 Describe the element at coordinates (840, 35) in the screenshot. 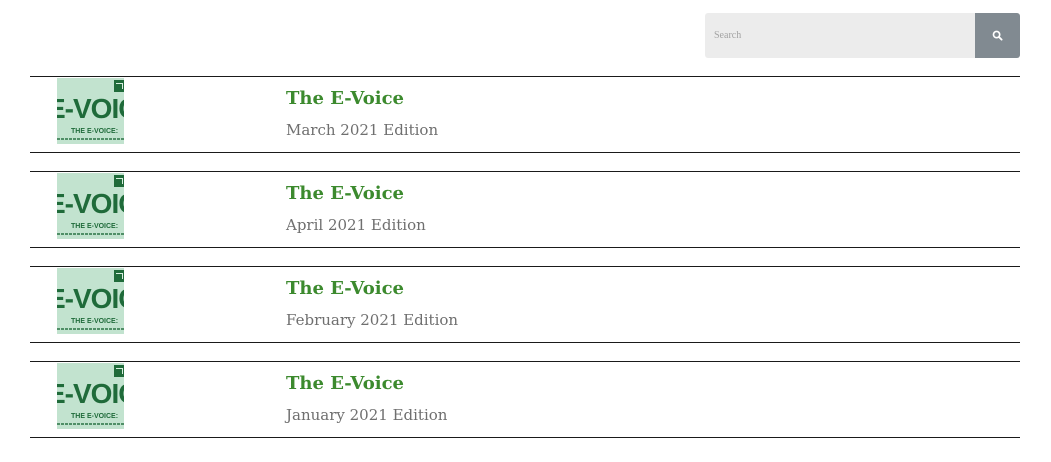

I see `search-input` at that location.